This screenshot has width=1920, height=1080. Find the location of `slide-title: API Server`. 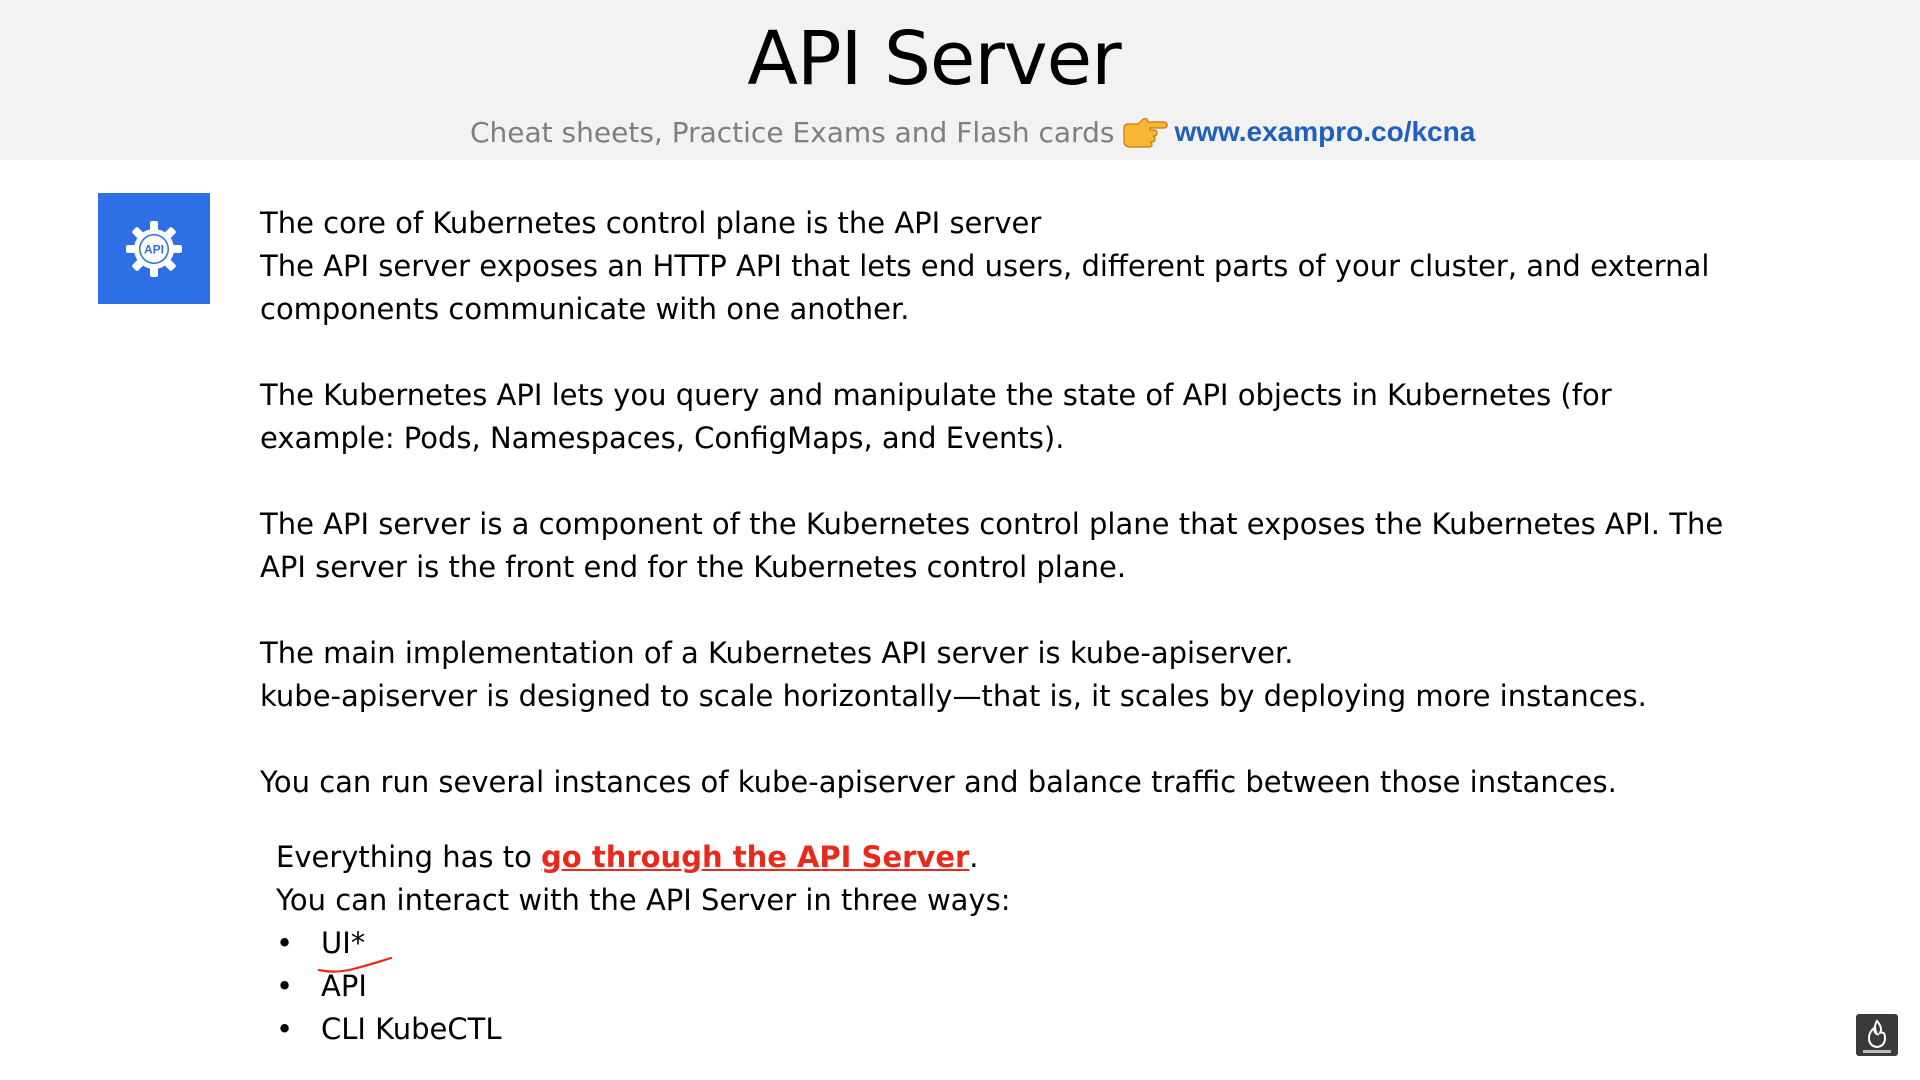

slide-title: API Server is located at coordinates (934, 59).